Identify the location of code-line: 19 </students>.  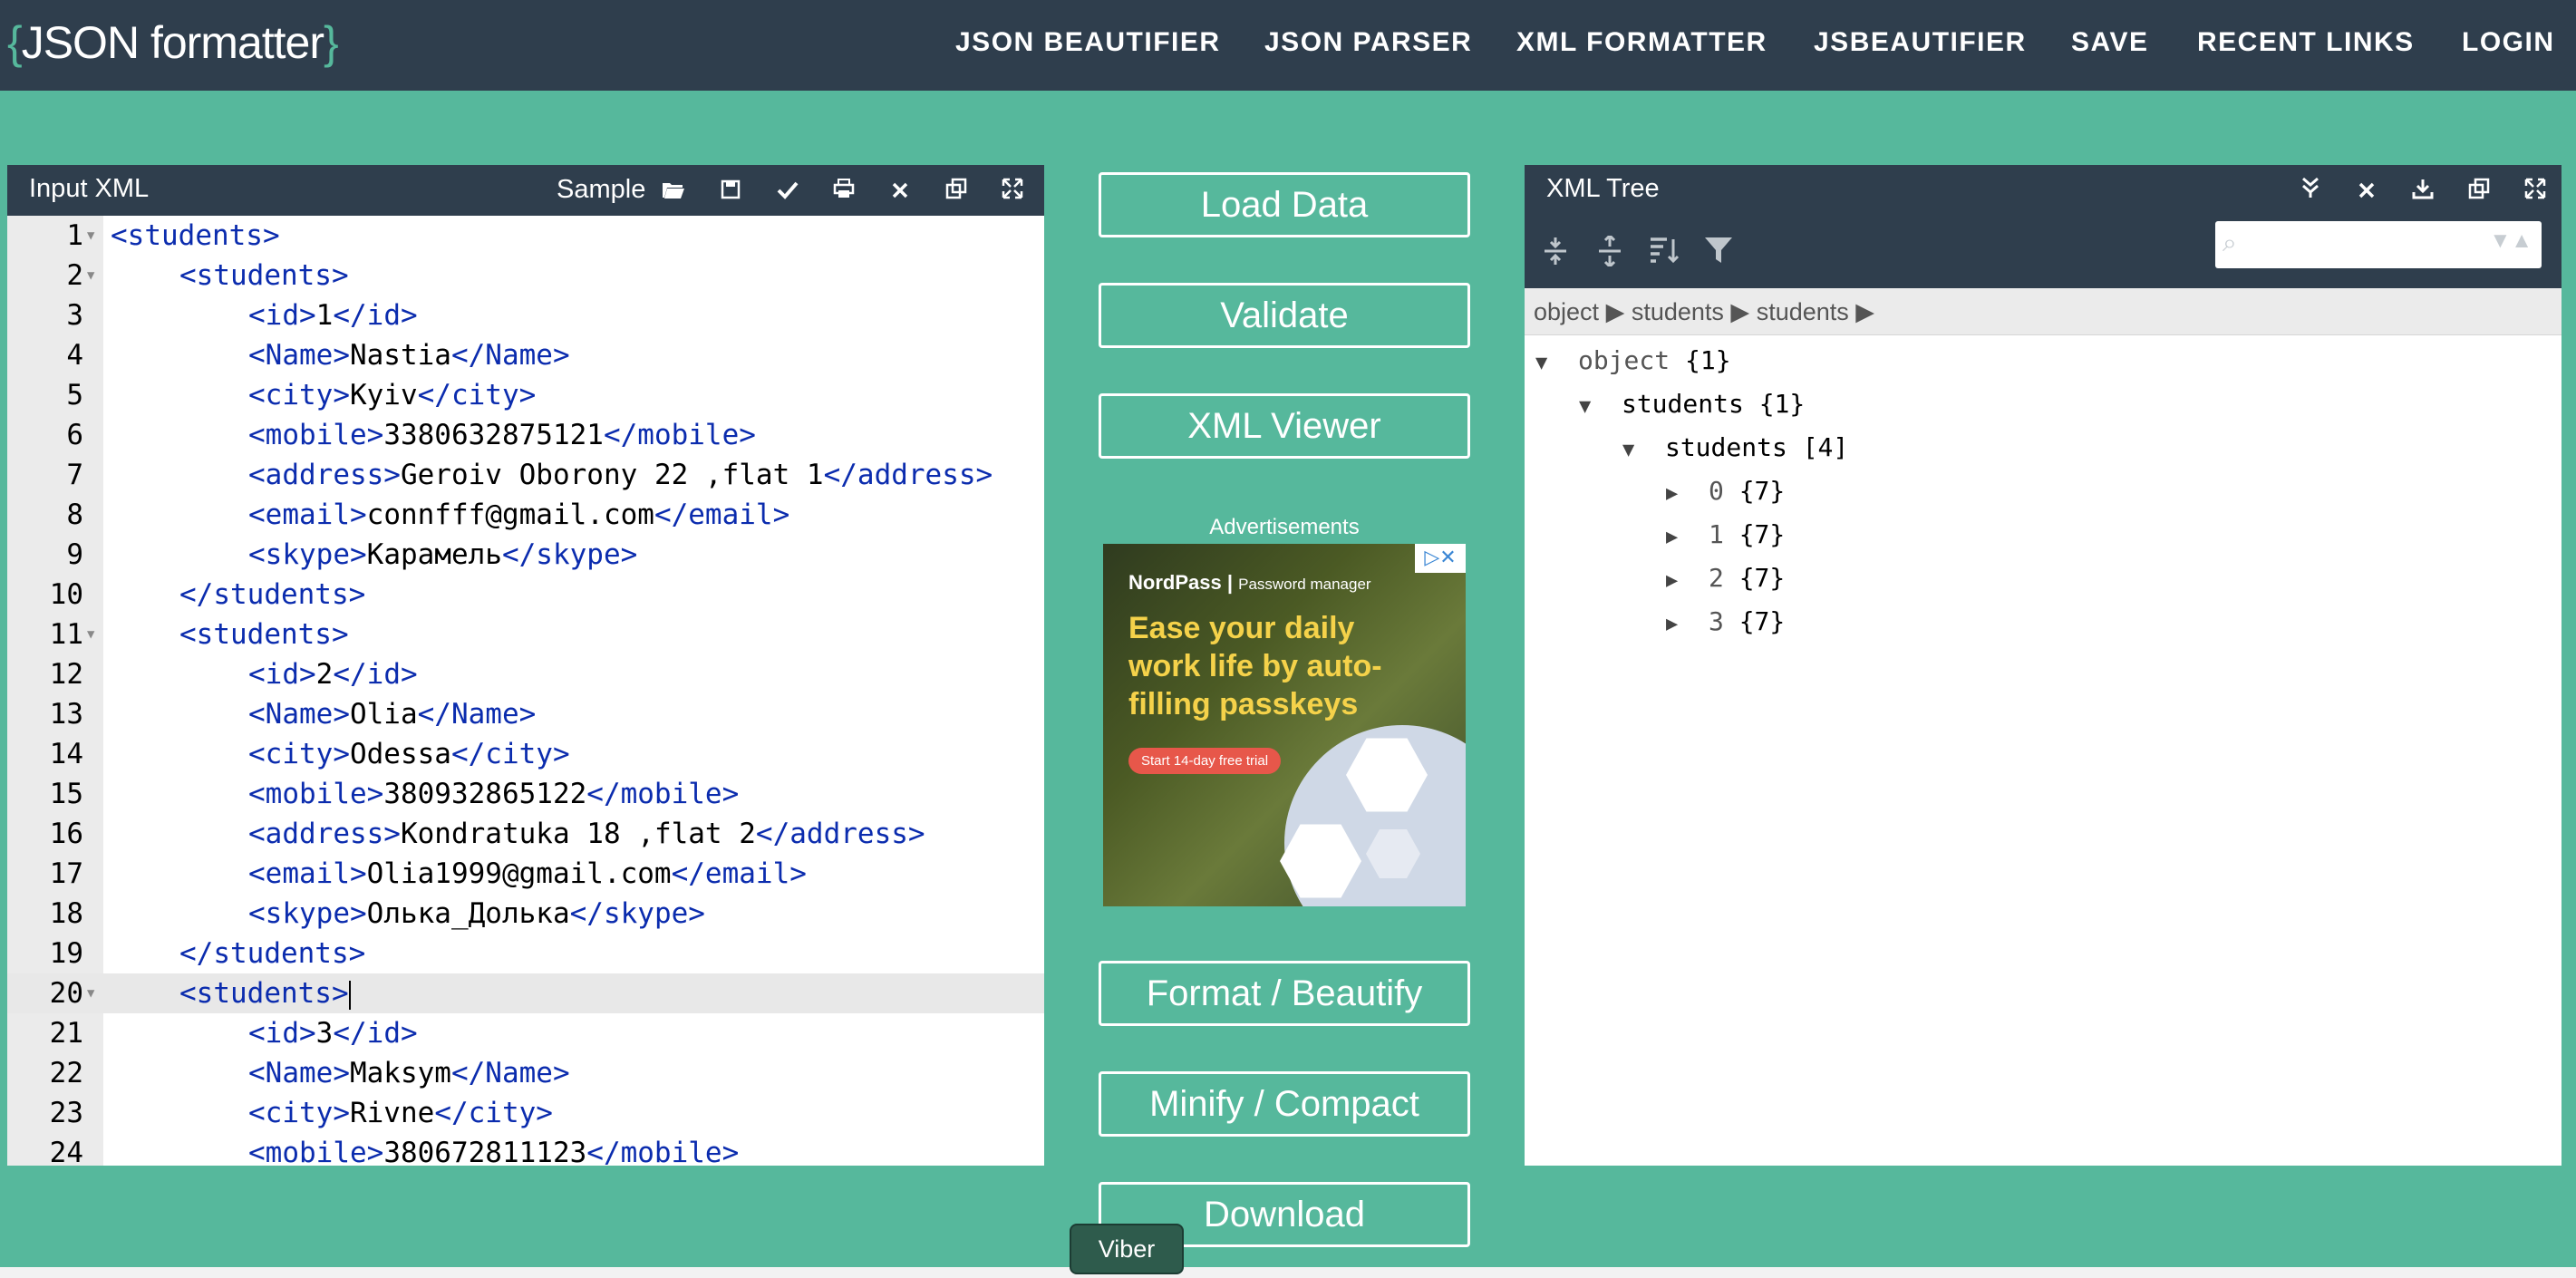
(525, 953).